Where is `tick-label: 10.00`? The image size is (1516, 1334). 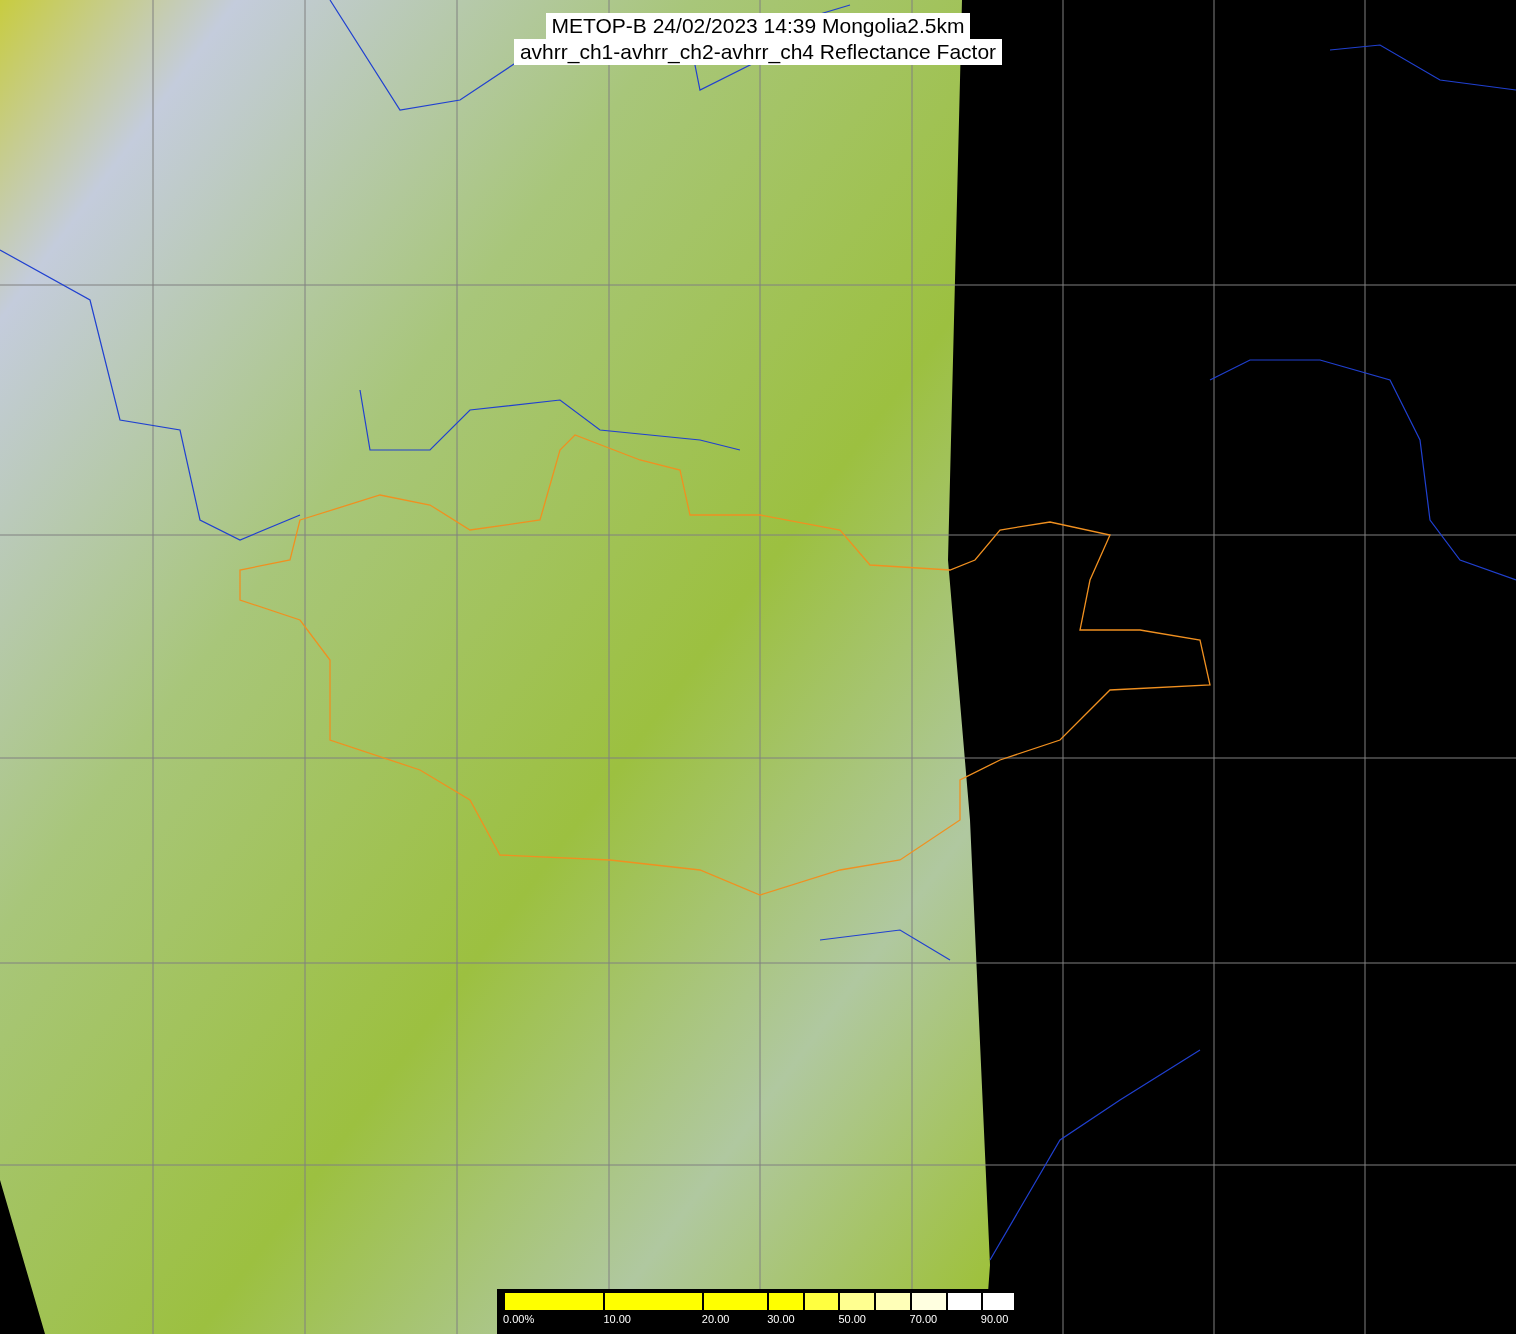 tick-label: 10.00 is located at coordinates (617, 1319).